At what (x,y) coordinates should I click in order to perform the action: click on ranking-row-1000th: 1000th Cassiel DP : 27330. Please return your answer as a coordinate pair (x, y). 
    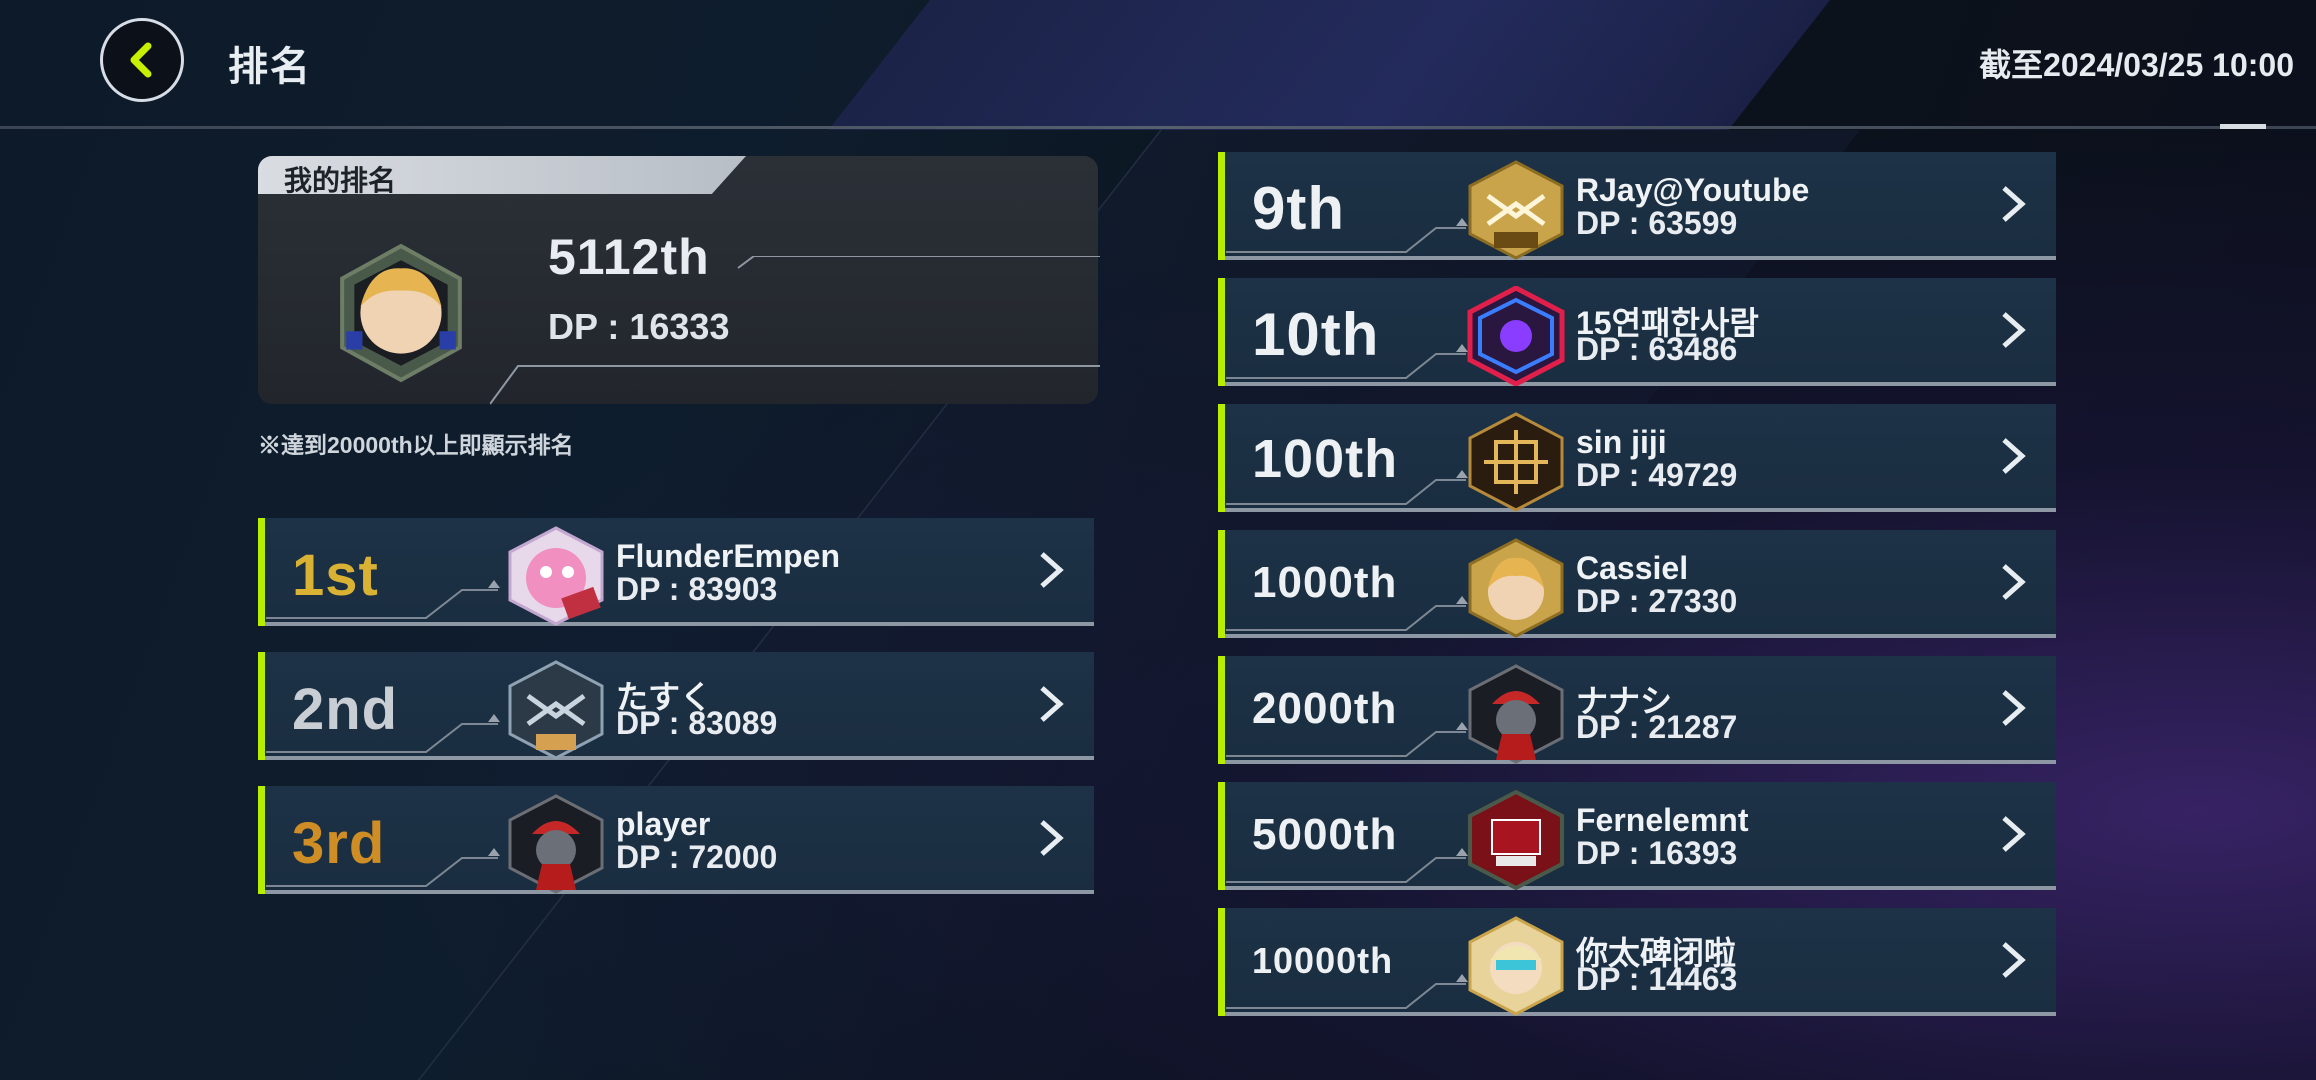
    Looking at the image, I should click on (1637, 584).